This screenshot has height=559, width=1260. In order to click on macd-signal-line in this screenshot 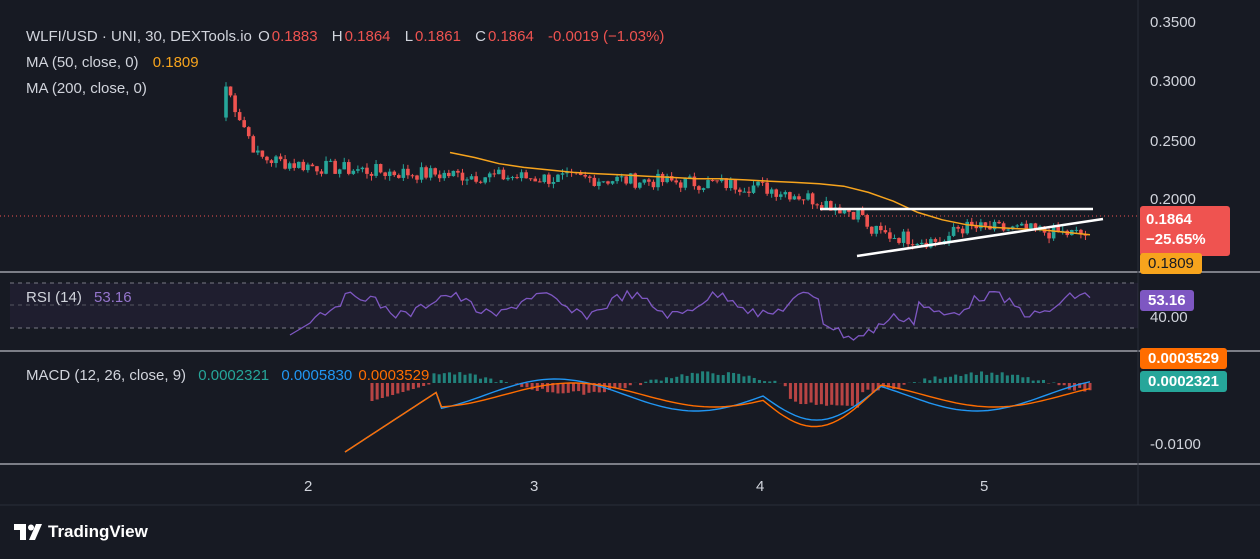, I will do `click(717, 417)`.